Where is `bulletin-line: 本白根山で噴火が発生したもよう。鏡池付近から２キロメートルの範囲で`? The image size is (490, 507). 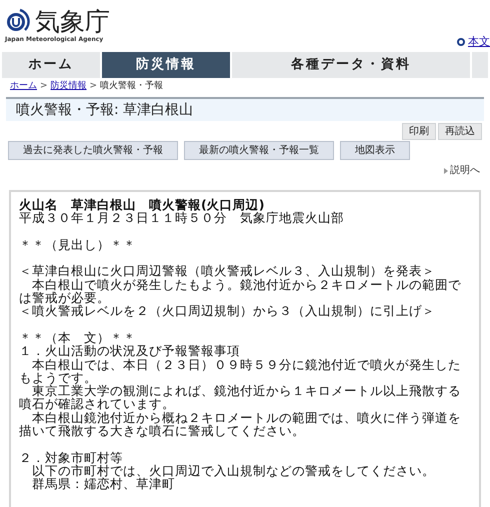
bulletin-line: 本白根山で噴火が発生したもよう。鏡池付近から２キロメートルの範囲で is located at coordinates (246, 285).